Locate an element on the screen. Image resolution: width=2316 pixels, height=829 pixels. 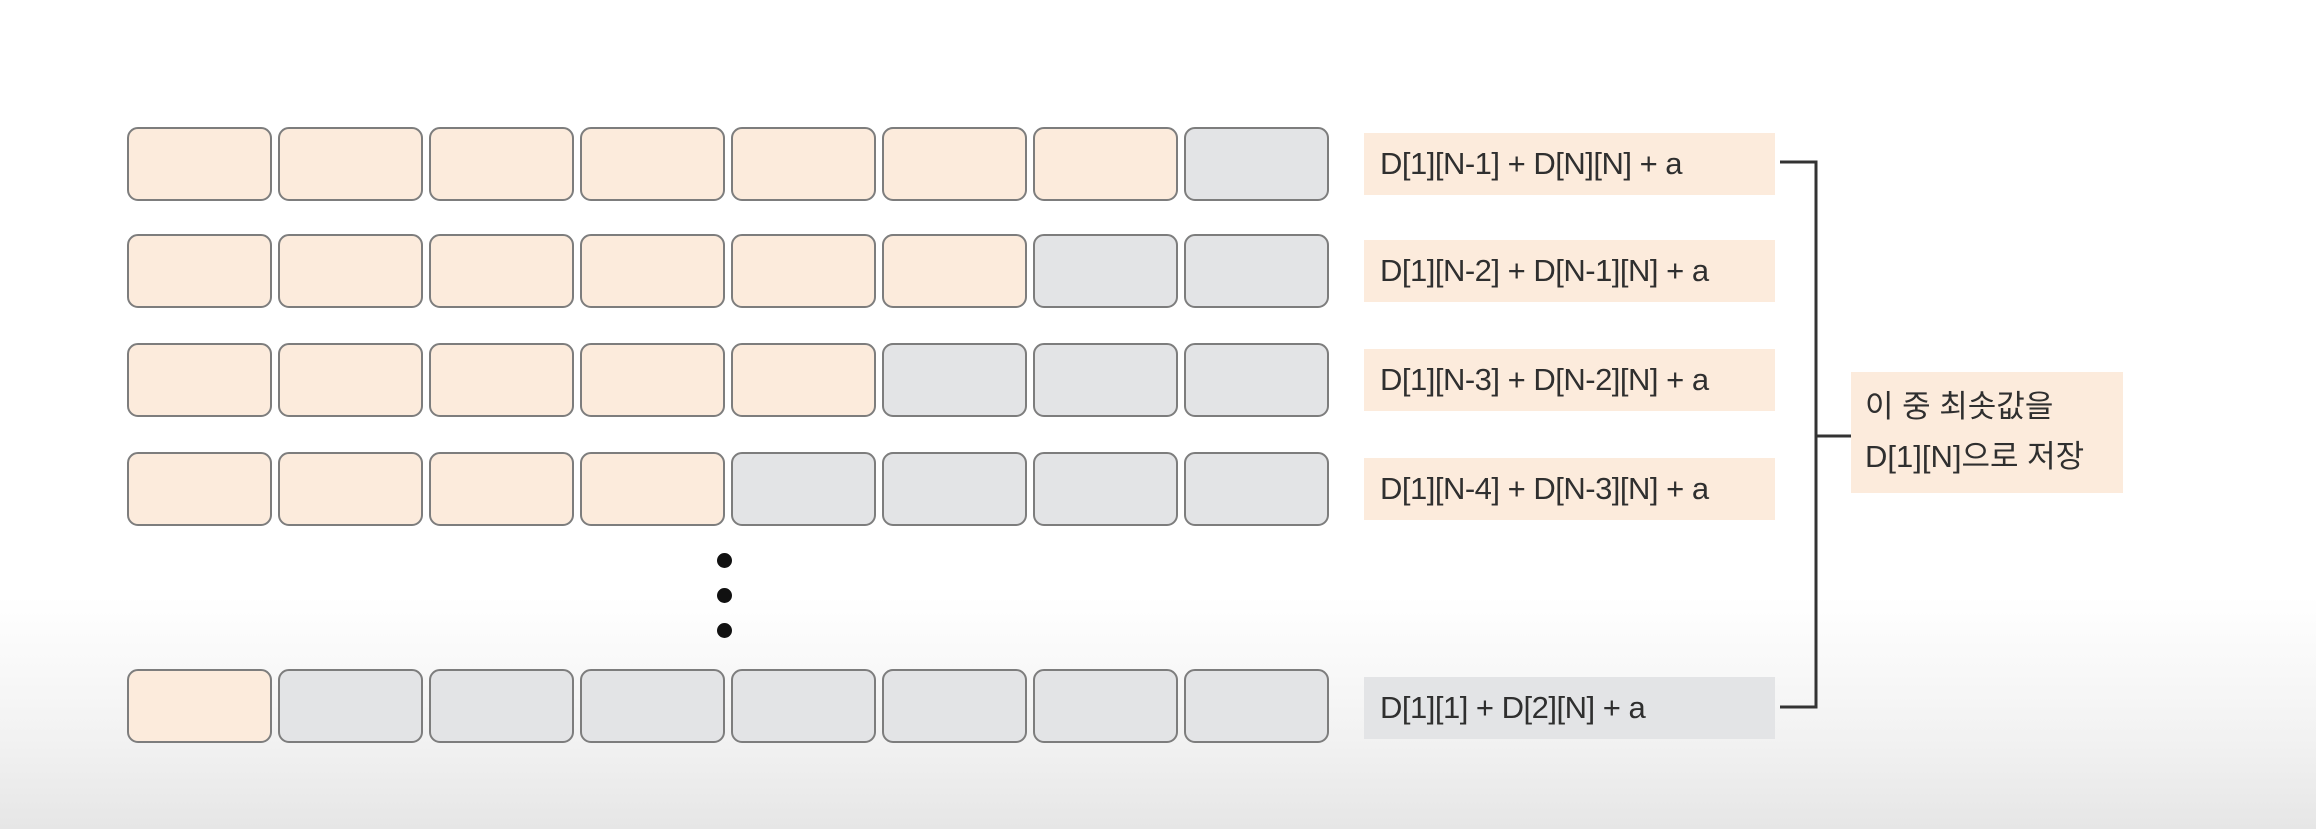
formula-label: D[1][N-2] + D[N-1][N] + a is located at coordinates (1569, 271).